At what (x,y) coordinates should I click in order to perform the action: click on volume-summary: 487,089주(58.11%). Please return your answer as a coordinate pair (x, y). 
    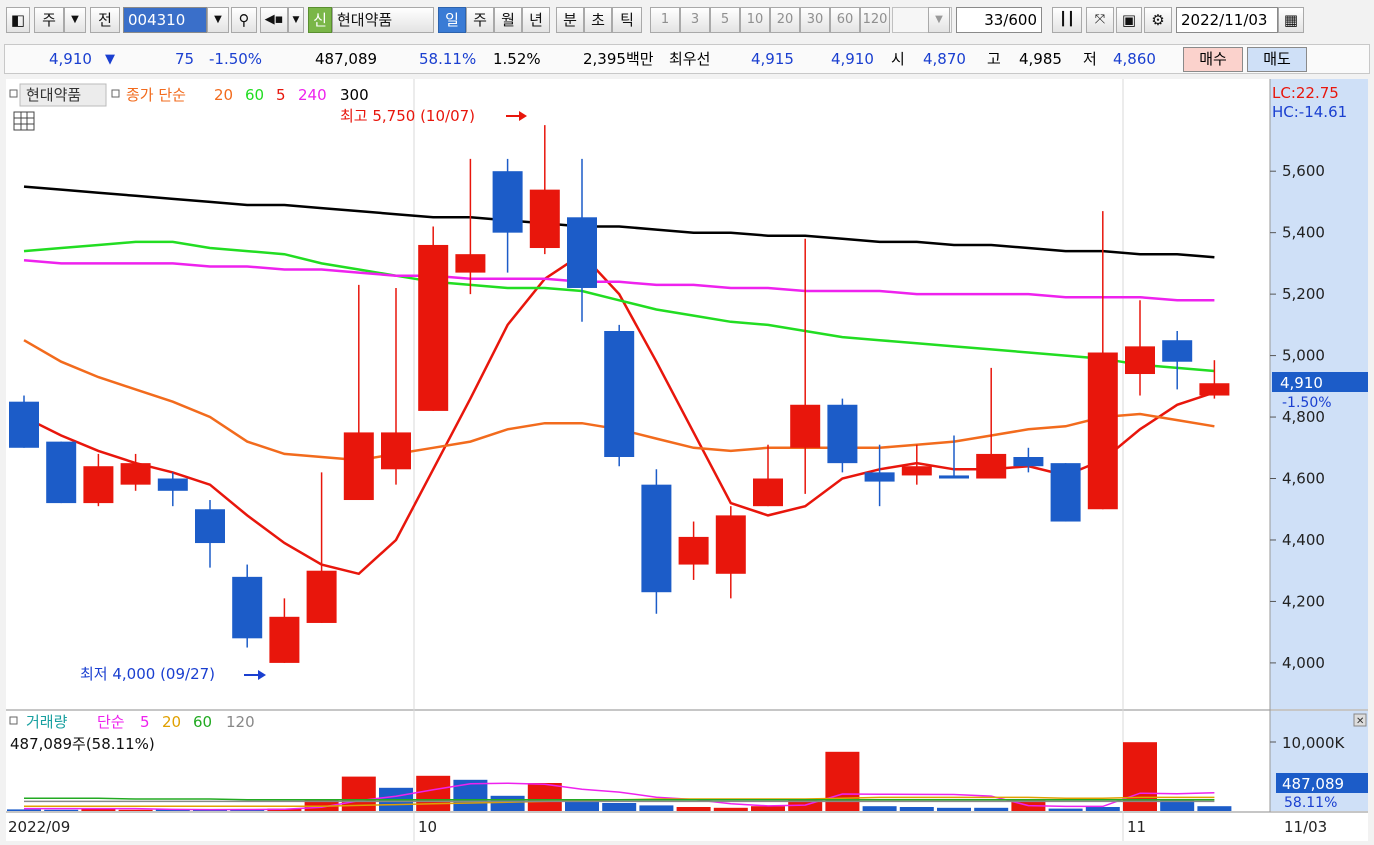
    Looking at the image, I should click on (82, 744).